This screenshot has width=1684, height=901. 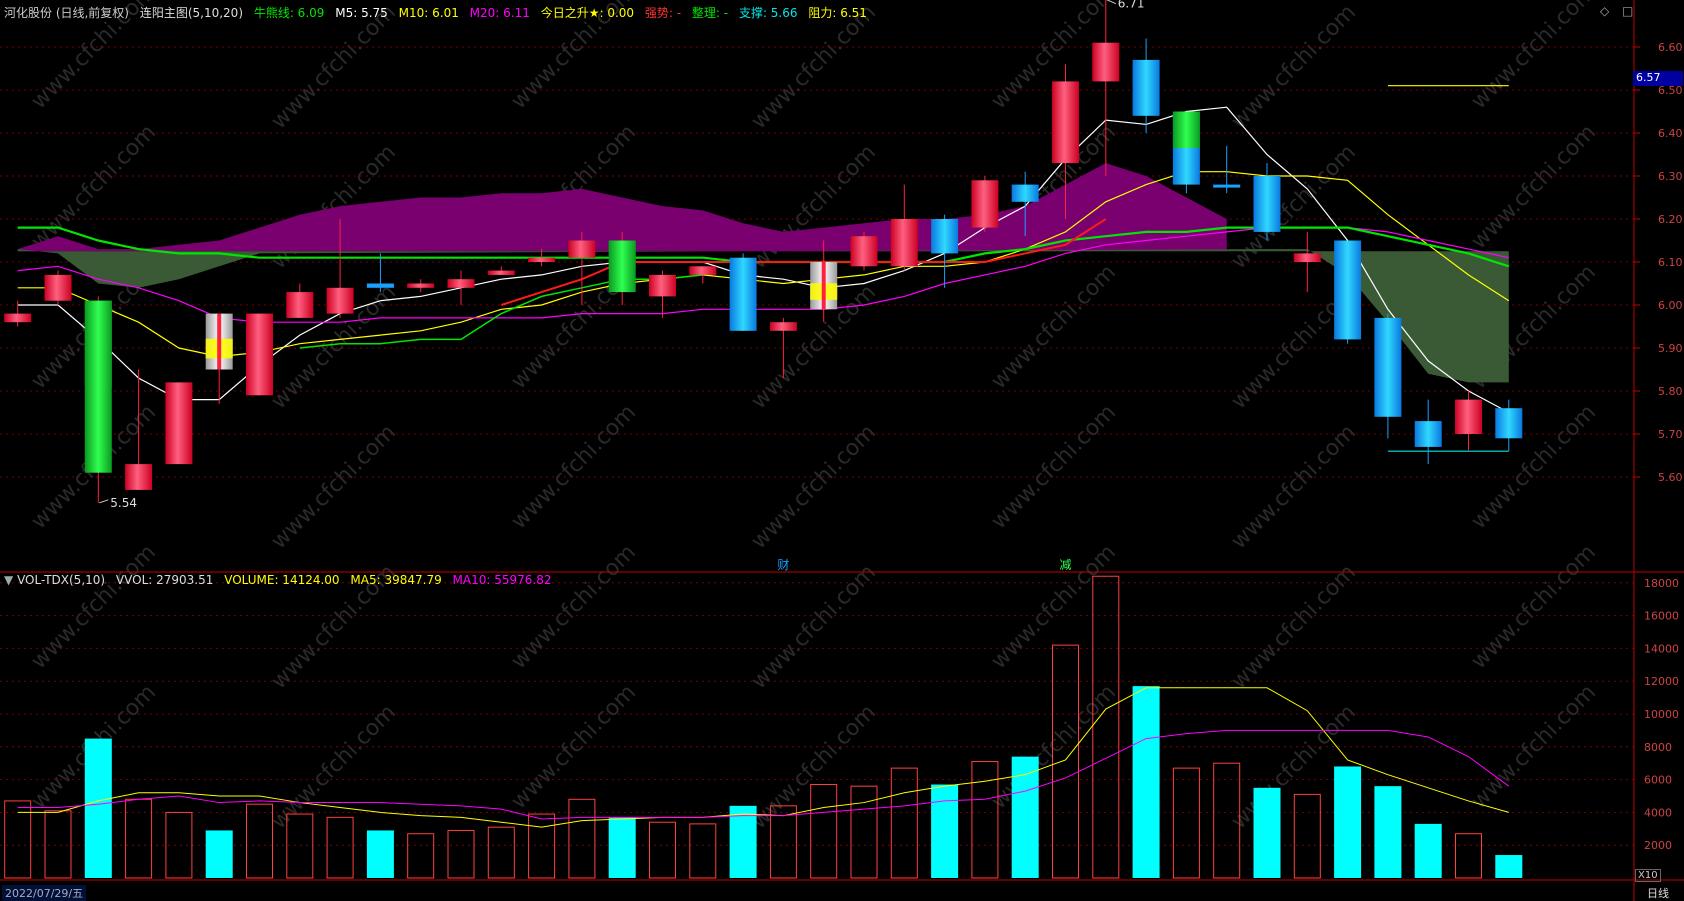 What do you see at coordinates (1661, 616) in the screenshot?
I see `volume-tick-label: 16000` at bounding box center [1661, 616].